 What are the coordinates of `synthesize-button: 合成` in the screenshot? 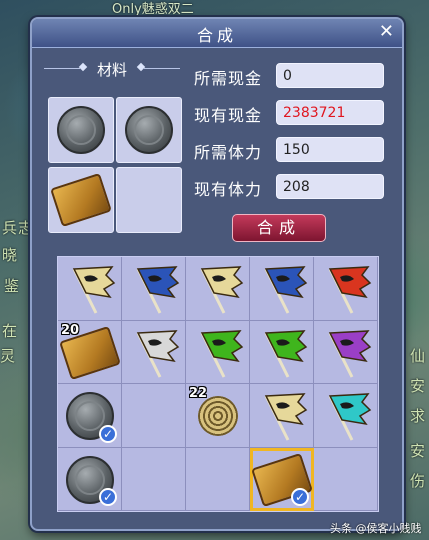 It's located at (279, 228).